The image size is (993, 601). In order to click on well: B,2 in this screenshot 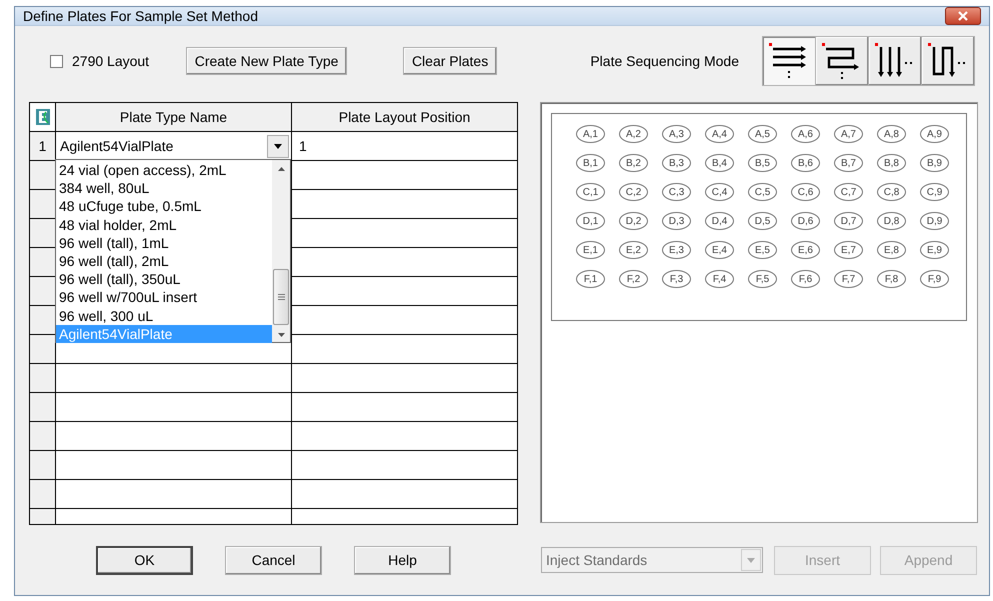, I will do `click(633, 163)`.